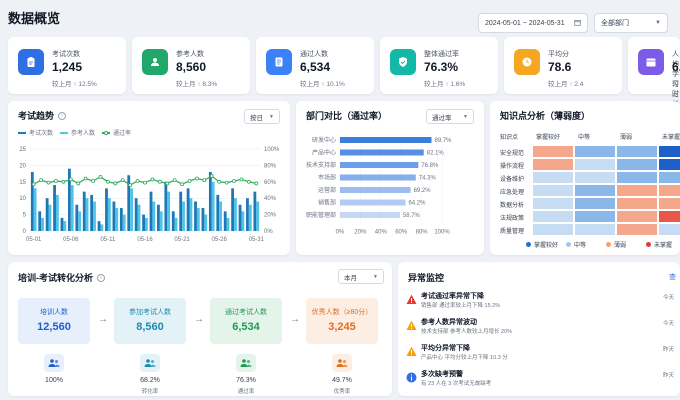 This screenshot has height=400, width=680. I want to click on x-tick: 05-21, so click(182, 240).